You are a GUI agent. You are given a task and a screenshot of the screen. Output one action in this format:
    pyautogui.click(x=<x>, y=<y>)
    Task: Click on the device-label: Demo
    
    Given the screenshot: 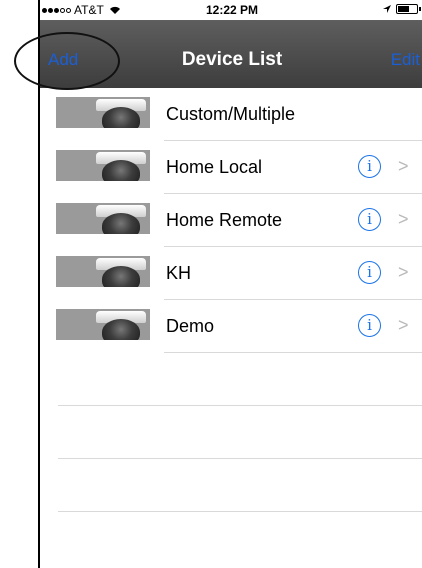 What is the action you would take?
    pyautogui.click(x=190, y=326)
    